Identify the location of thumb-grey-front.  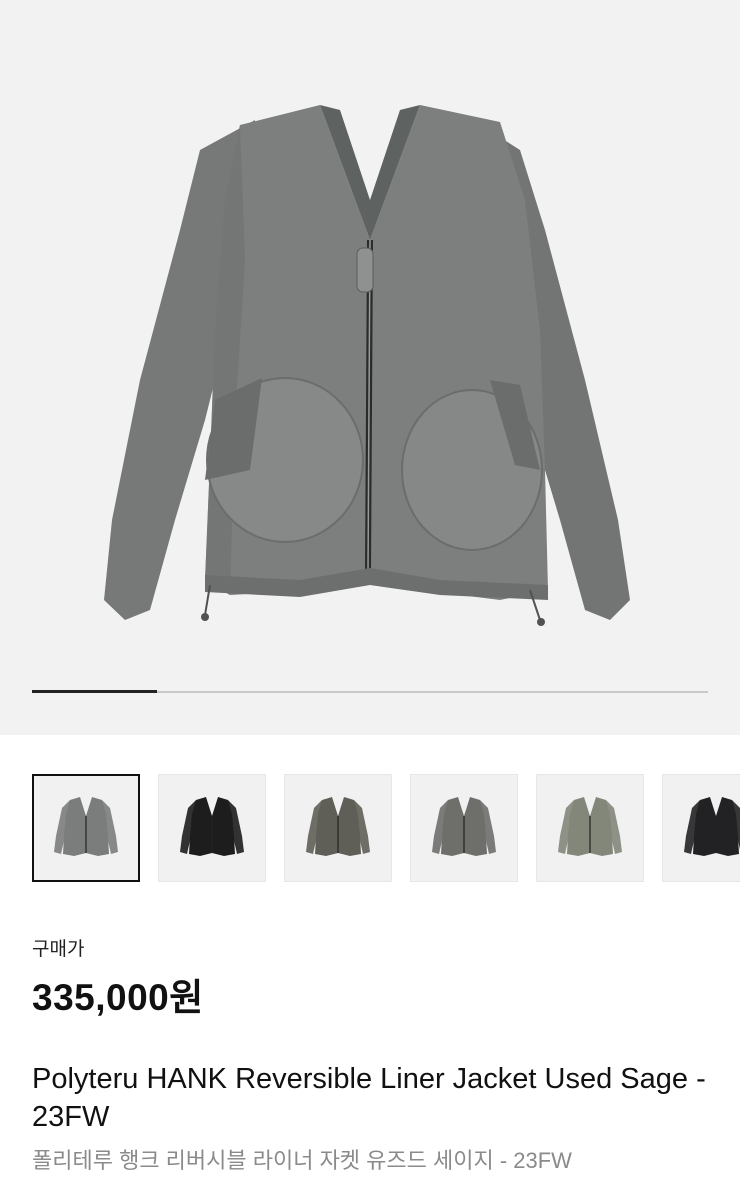
(464, 828).